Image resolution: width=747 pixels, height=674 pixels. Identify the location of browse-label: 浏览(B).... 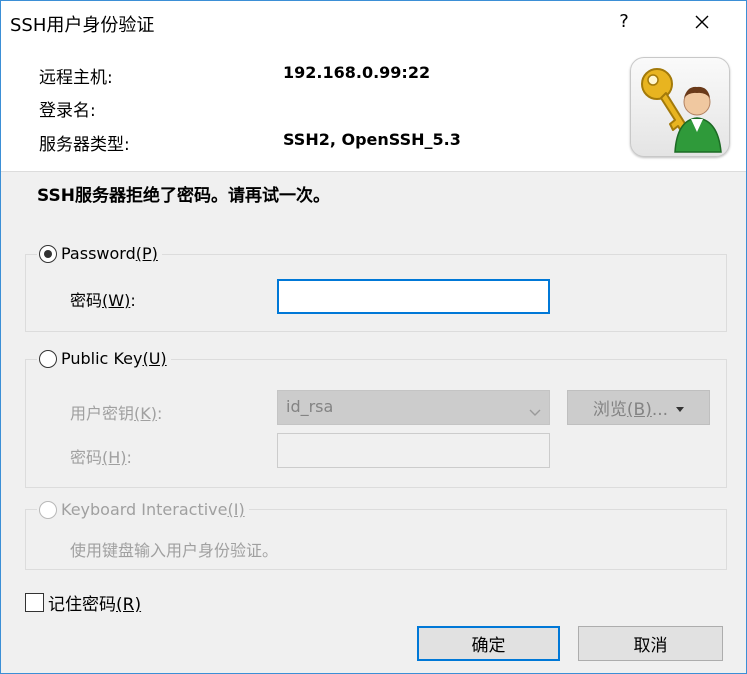
(630, 410).